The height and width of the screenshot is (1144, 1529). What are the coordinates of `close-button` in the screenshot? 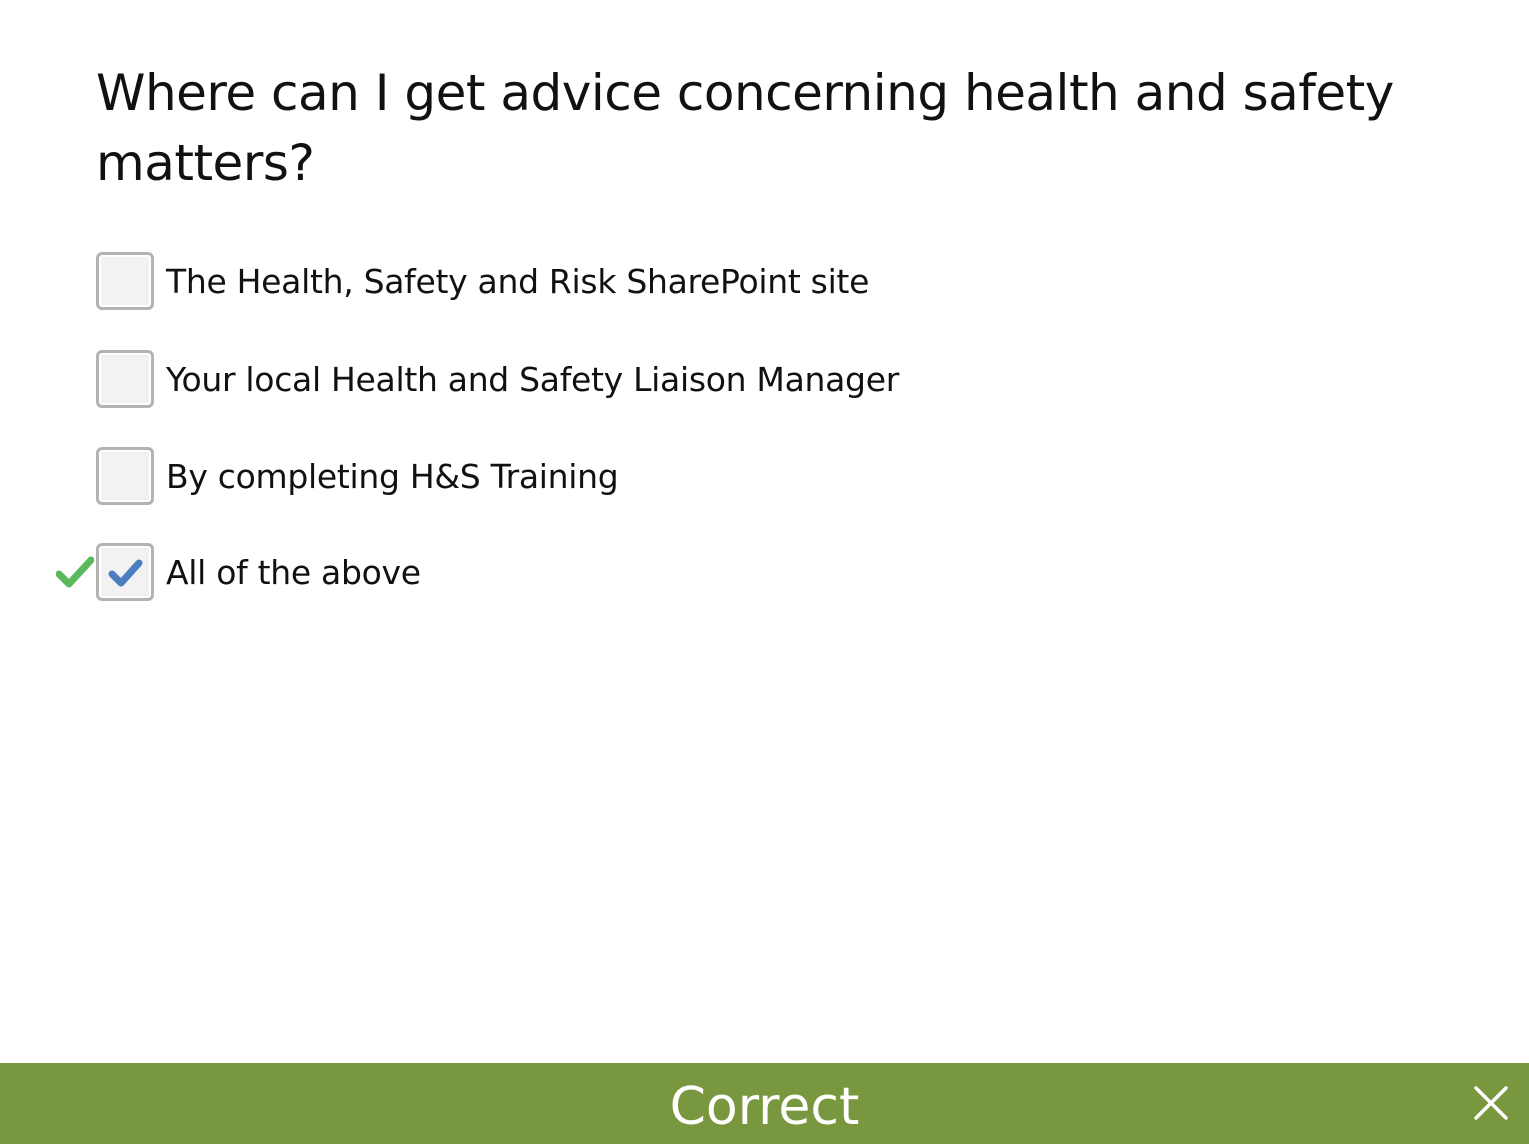 It's located at (1491, 1103).